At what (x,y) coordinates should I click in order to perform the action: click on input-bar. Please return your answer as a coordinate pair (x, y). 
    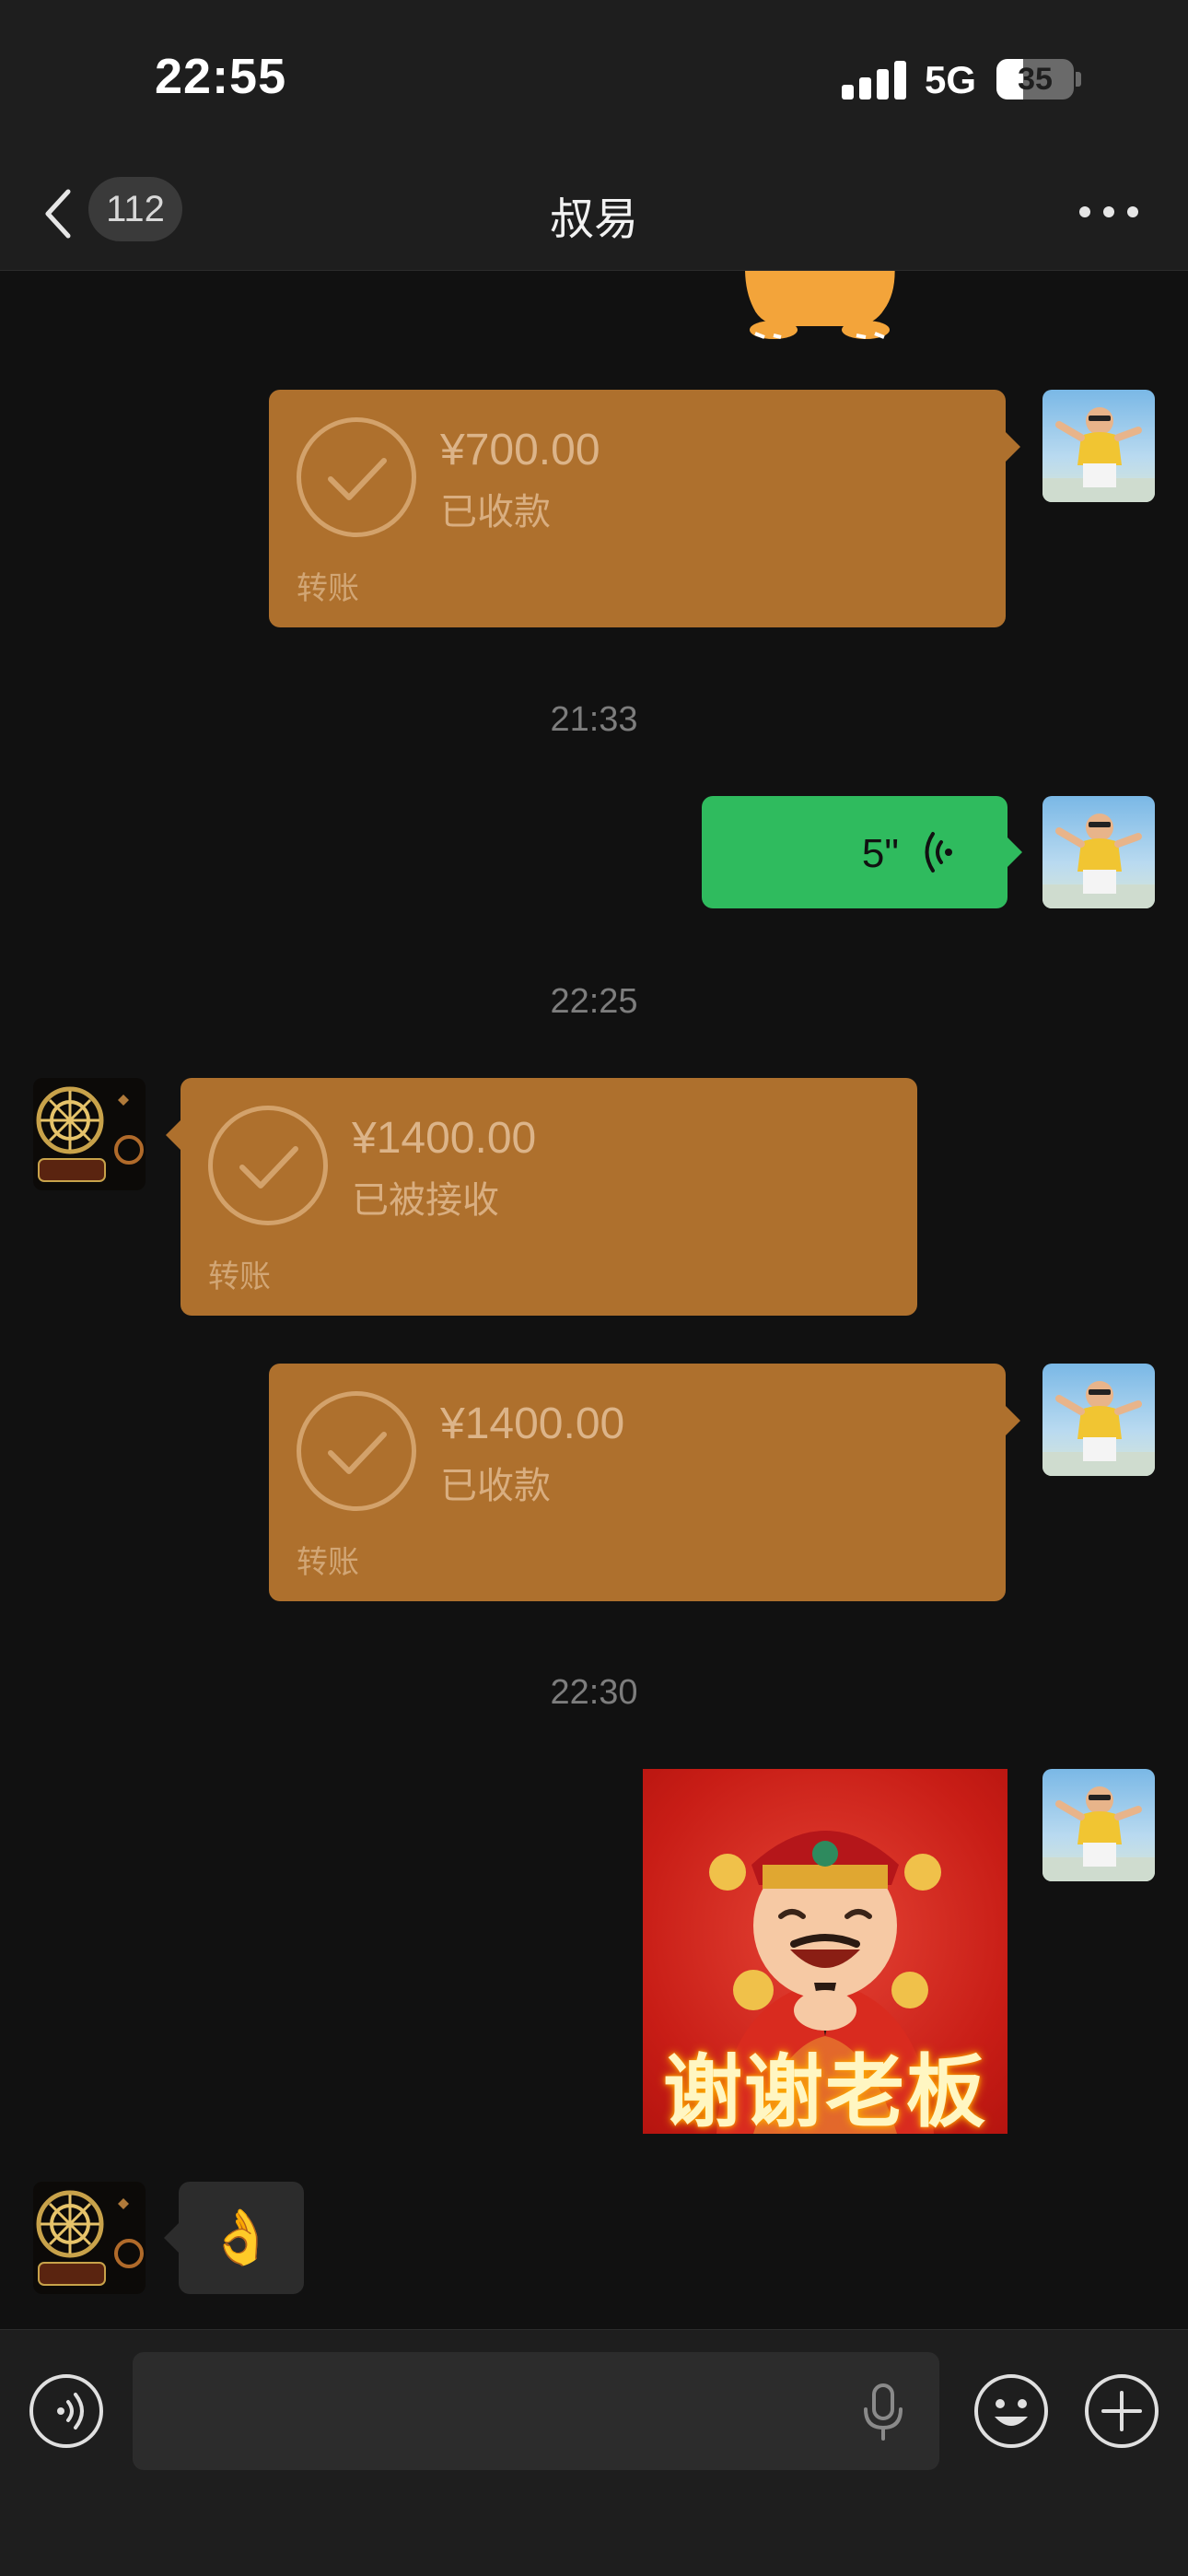
    Looking at the image, I should click on (594, 2452).